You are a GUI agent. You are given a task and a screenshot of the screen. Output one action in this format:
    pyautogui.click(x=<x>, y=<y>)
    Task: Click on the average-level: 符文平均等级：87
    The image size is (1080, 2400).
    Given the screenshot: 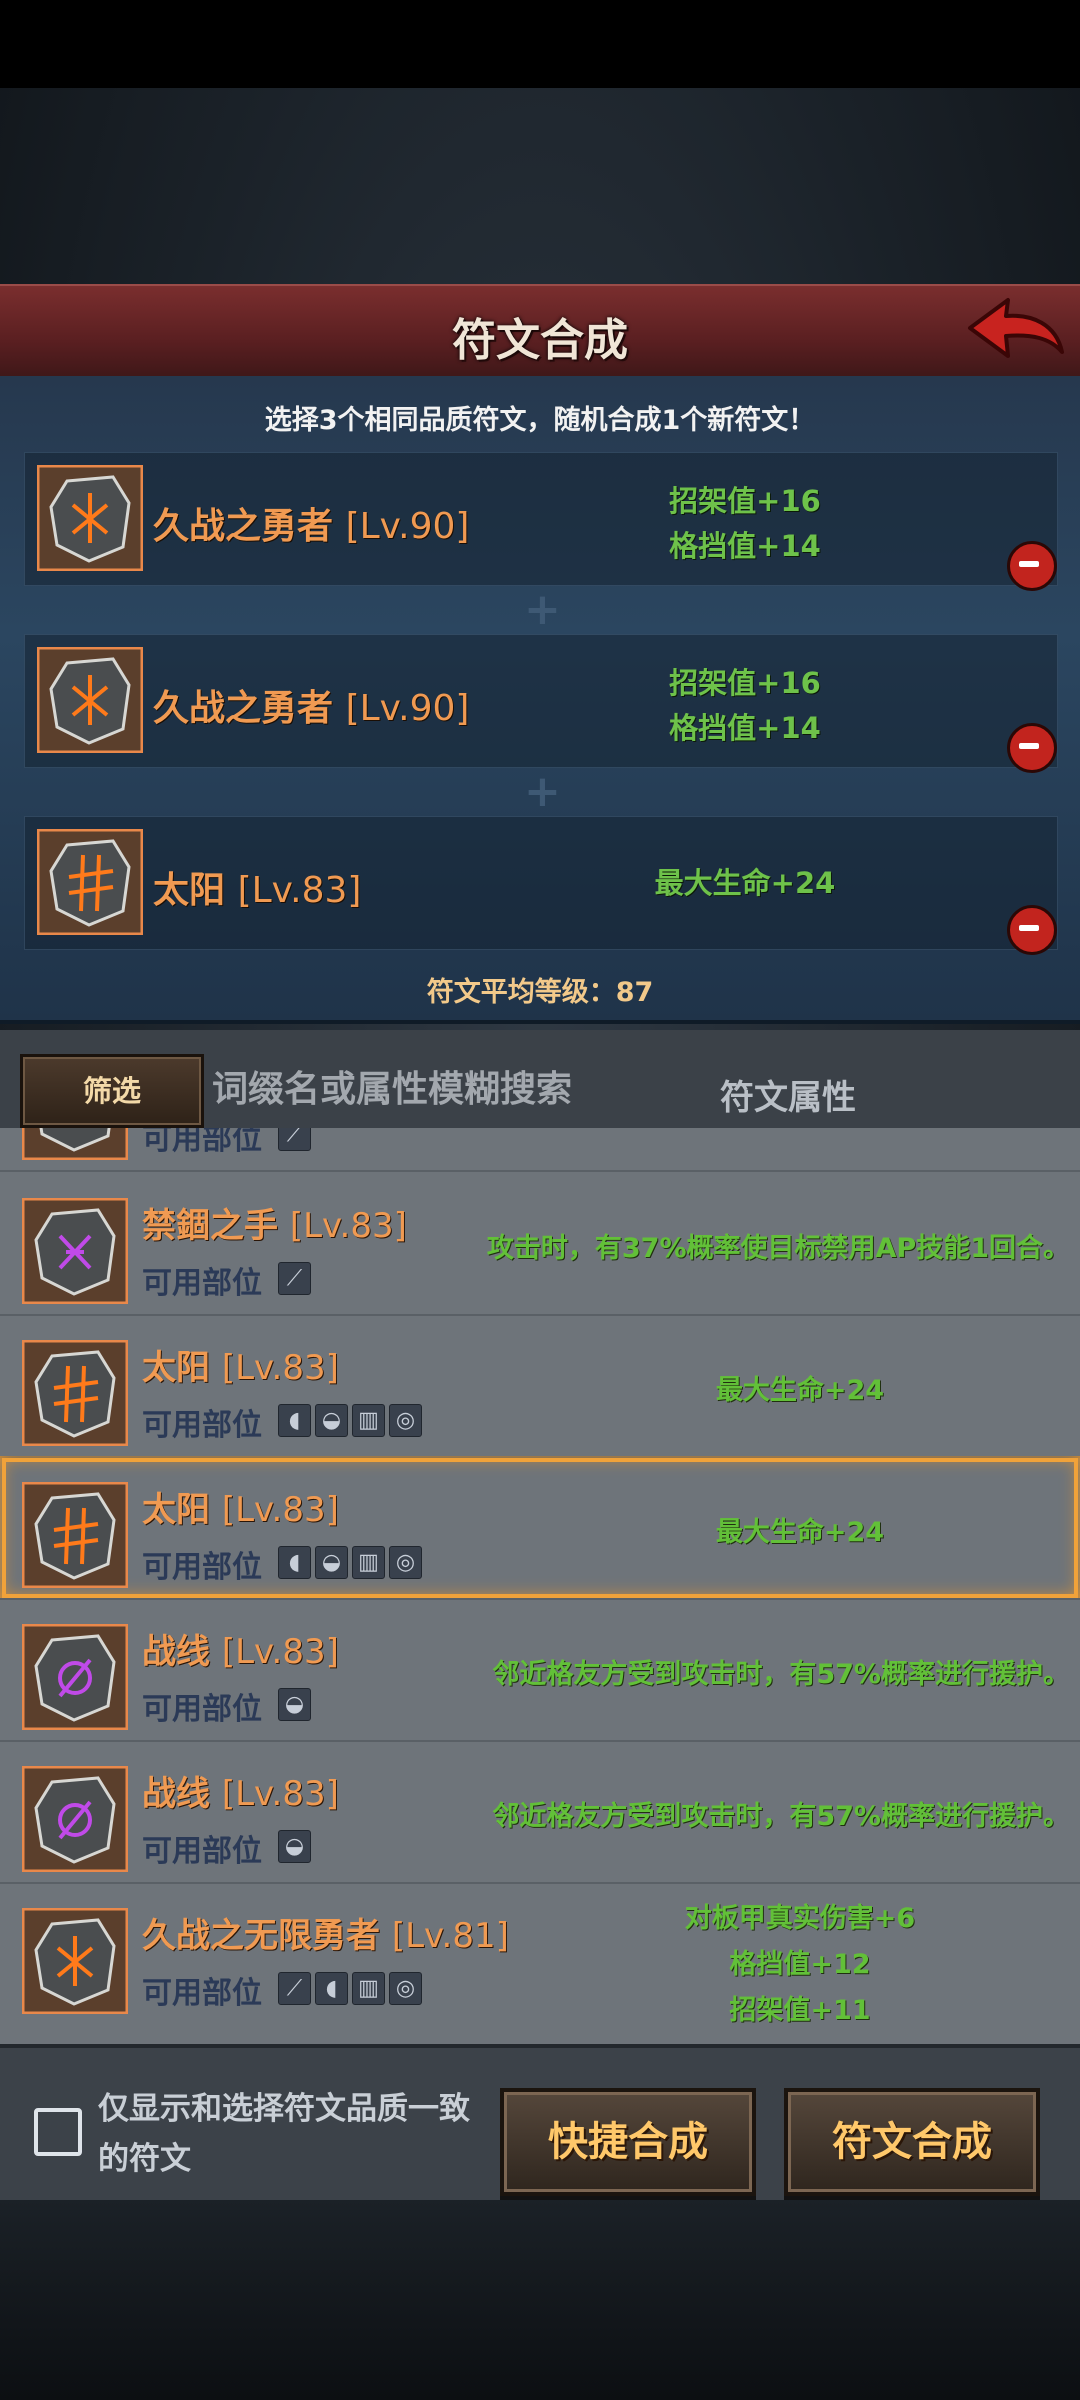 What is the action you would take?
    pyautogui.click(x=540, y=992)
    